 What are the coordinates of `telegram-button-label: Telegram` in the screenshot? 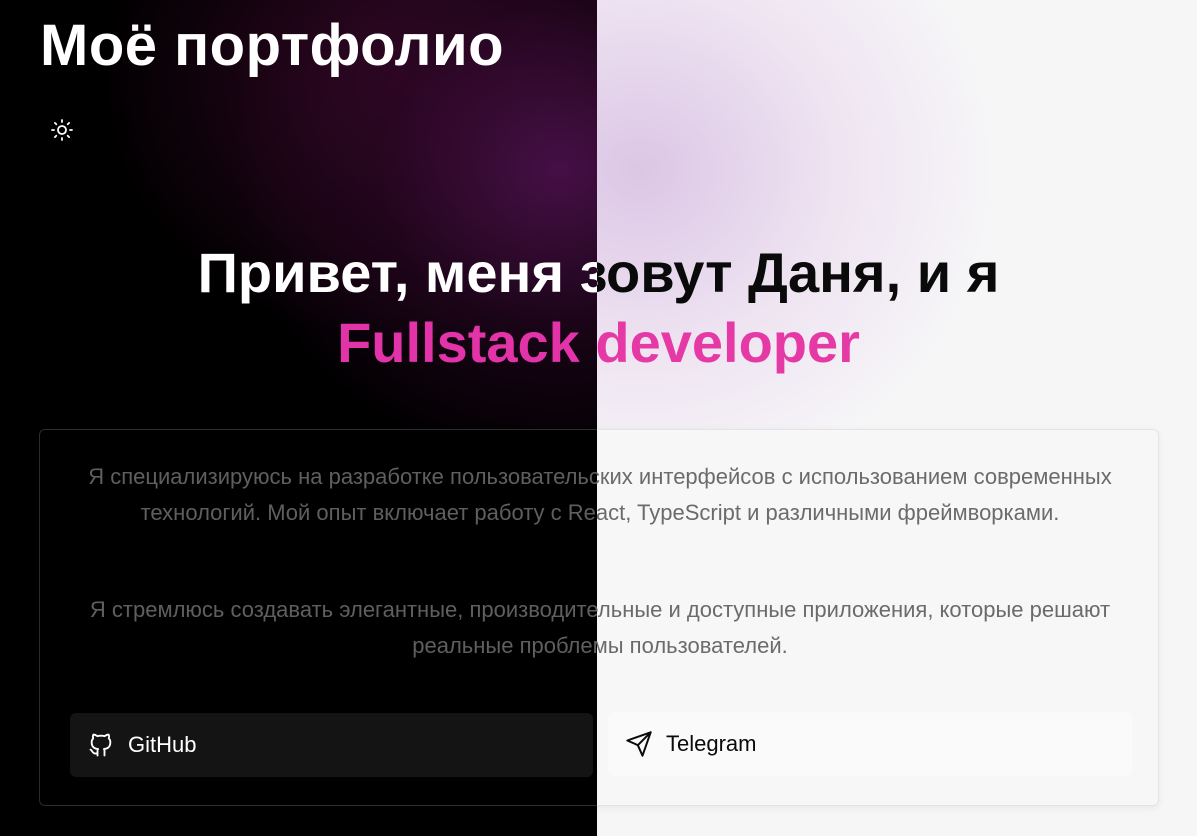 It's located at (711, 743).